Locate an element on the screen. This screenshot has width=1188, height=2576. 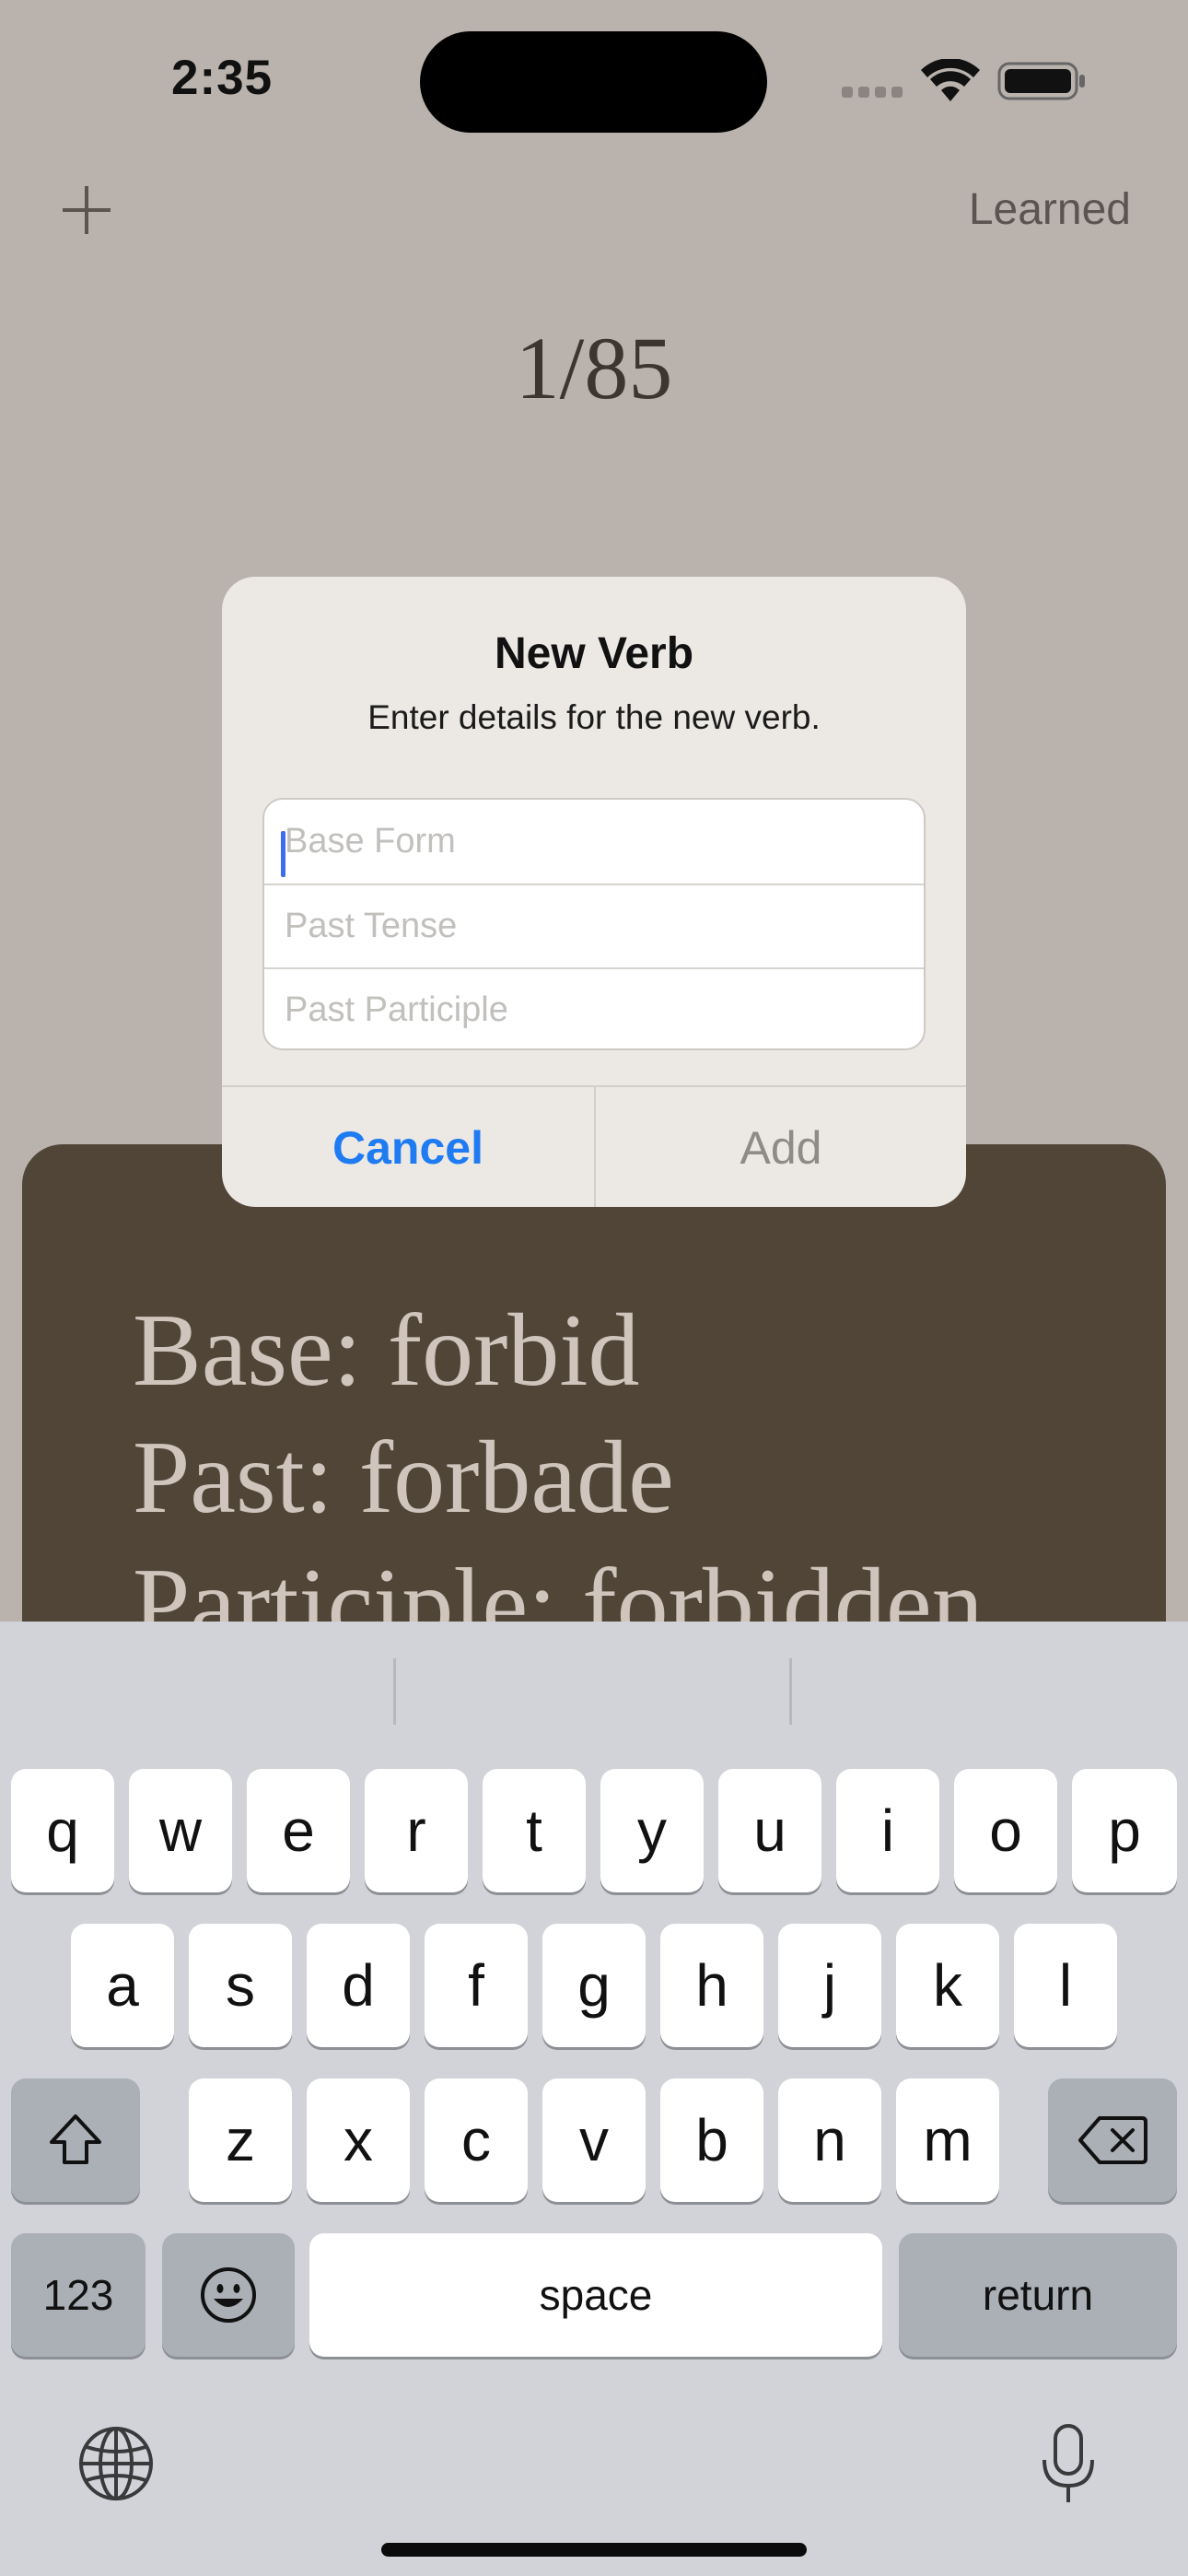
battery-icon is located at coordinates (1041, 81).